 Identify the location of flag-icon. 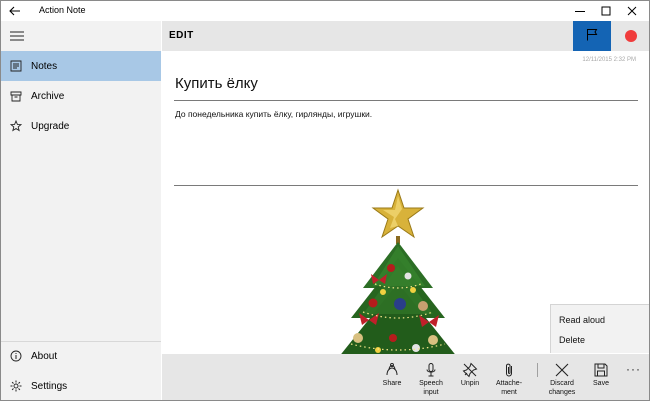
(592, 36).